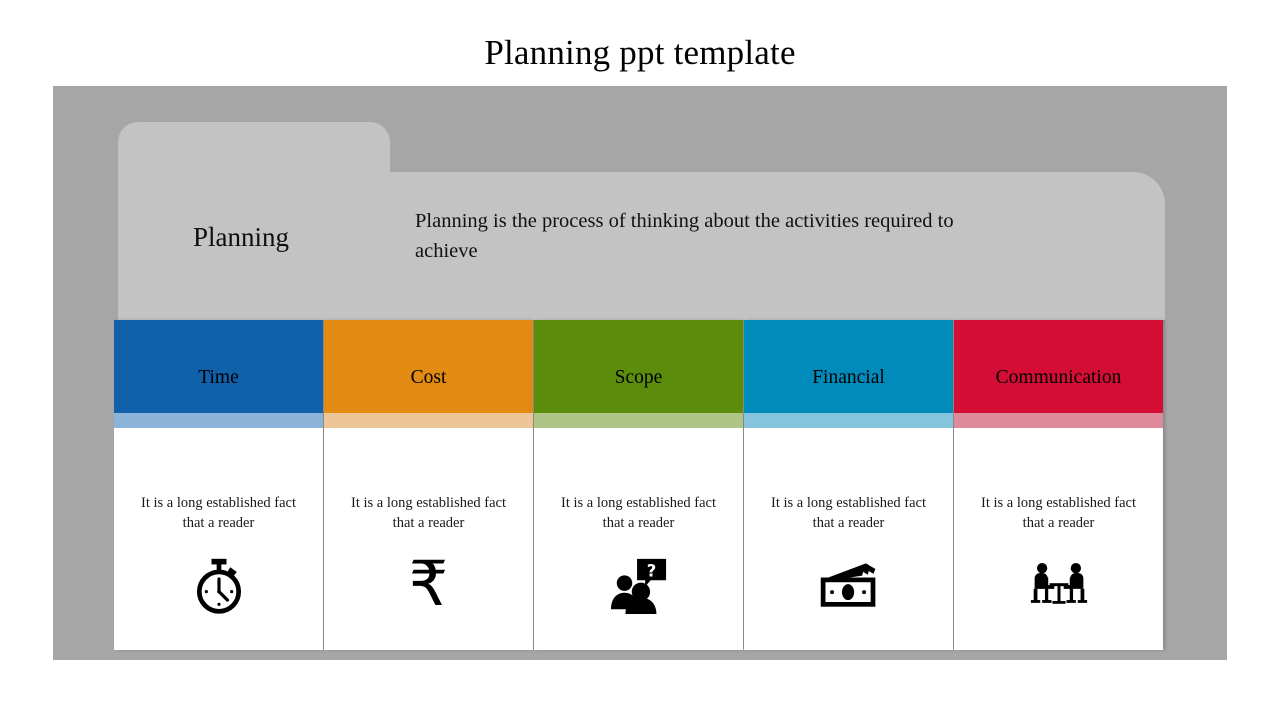 The height and width of the screenshot is (720, 1280). I want to click on rupee-icon: ₹, so click(429, 583).